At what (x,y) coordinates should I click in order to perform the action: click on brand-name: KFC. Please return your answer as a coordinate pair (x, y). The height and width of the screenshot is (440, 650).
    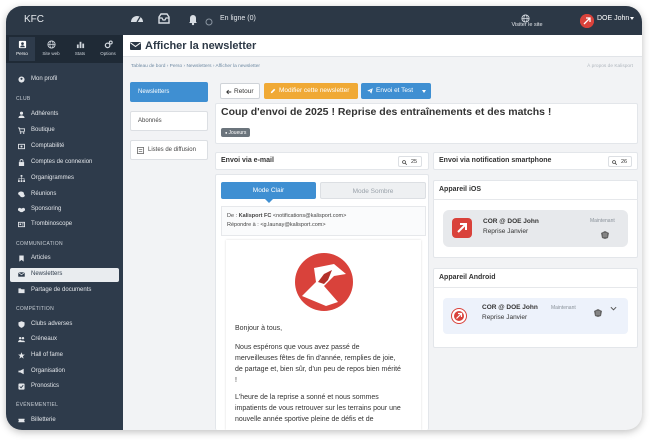
    Looking at the image, I should click on (34, 19).